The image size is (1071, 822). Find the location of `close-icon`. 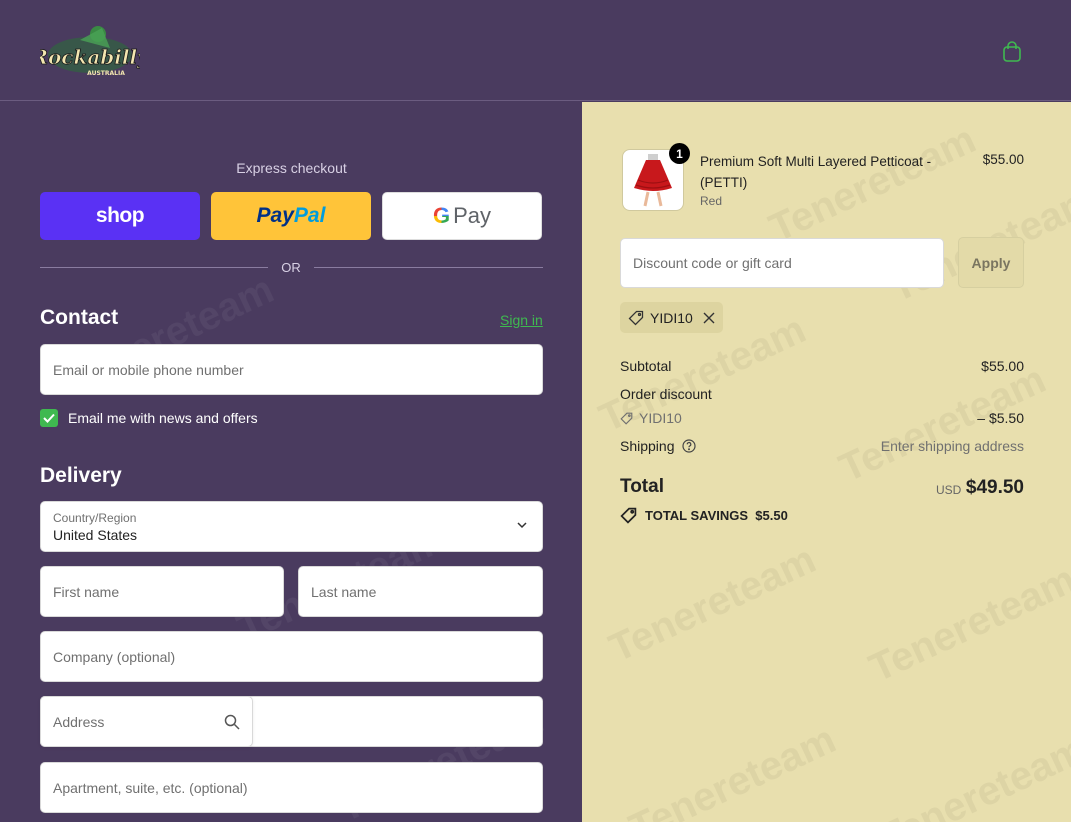

close-icon is located at coordinates (709, 317).